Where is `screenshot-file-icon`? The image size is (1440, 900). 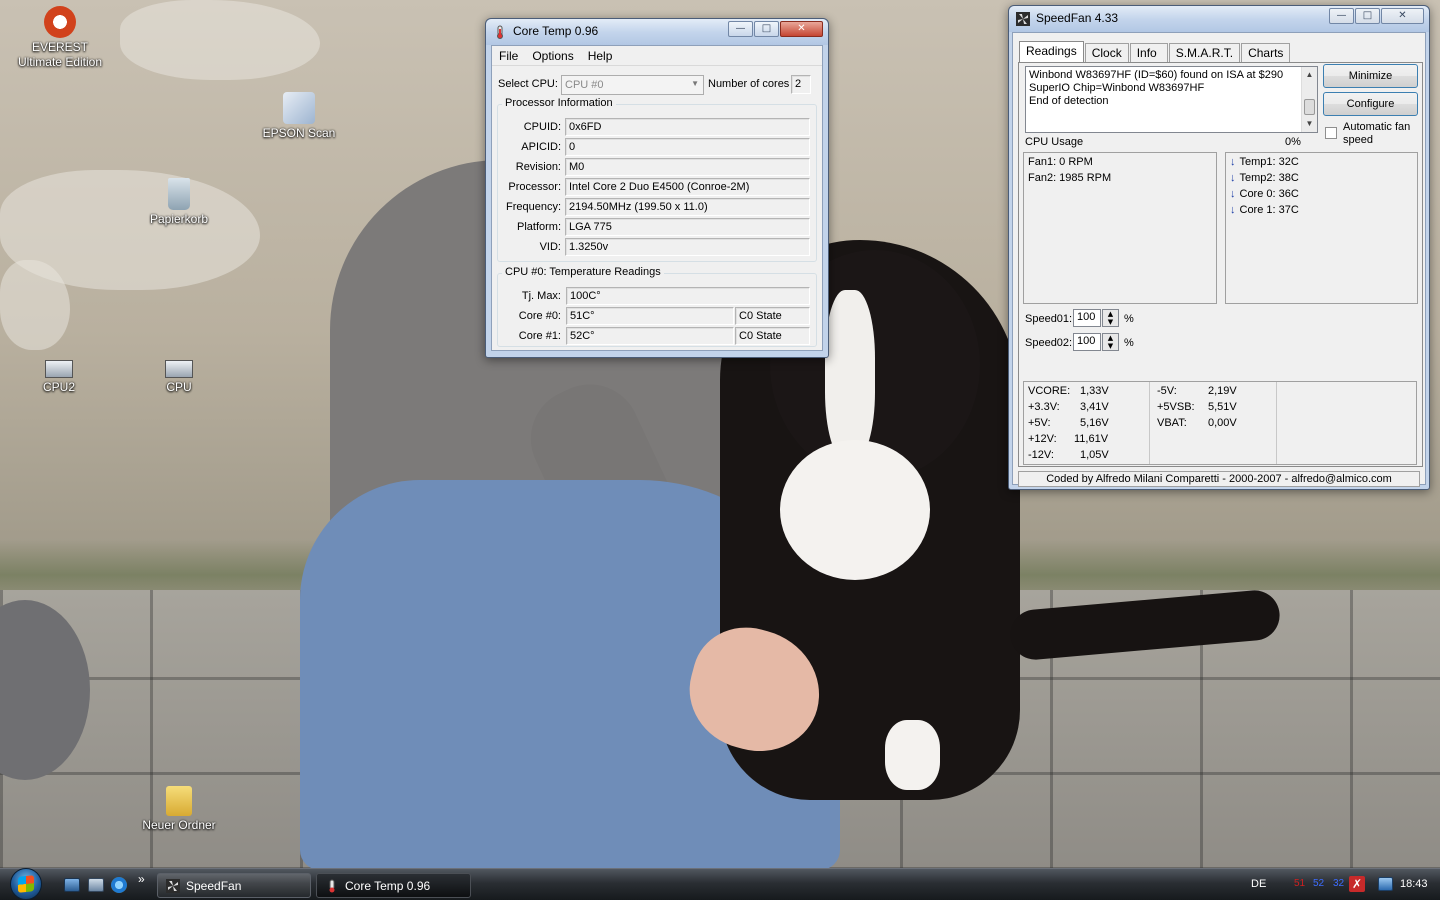 screenshot-file-icon is located at coordinates (59, 369).